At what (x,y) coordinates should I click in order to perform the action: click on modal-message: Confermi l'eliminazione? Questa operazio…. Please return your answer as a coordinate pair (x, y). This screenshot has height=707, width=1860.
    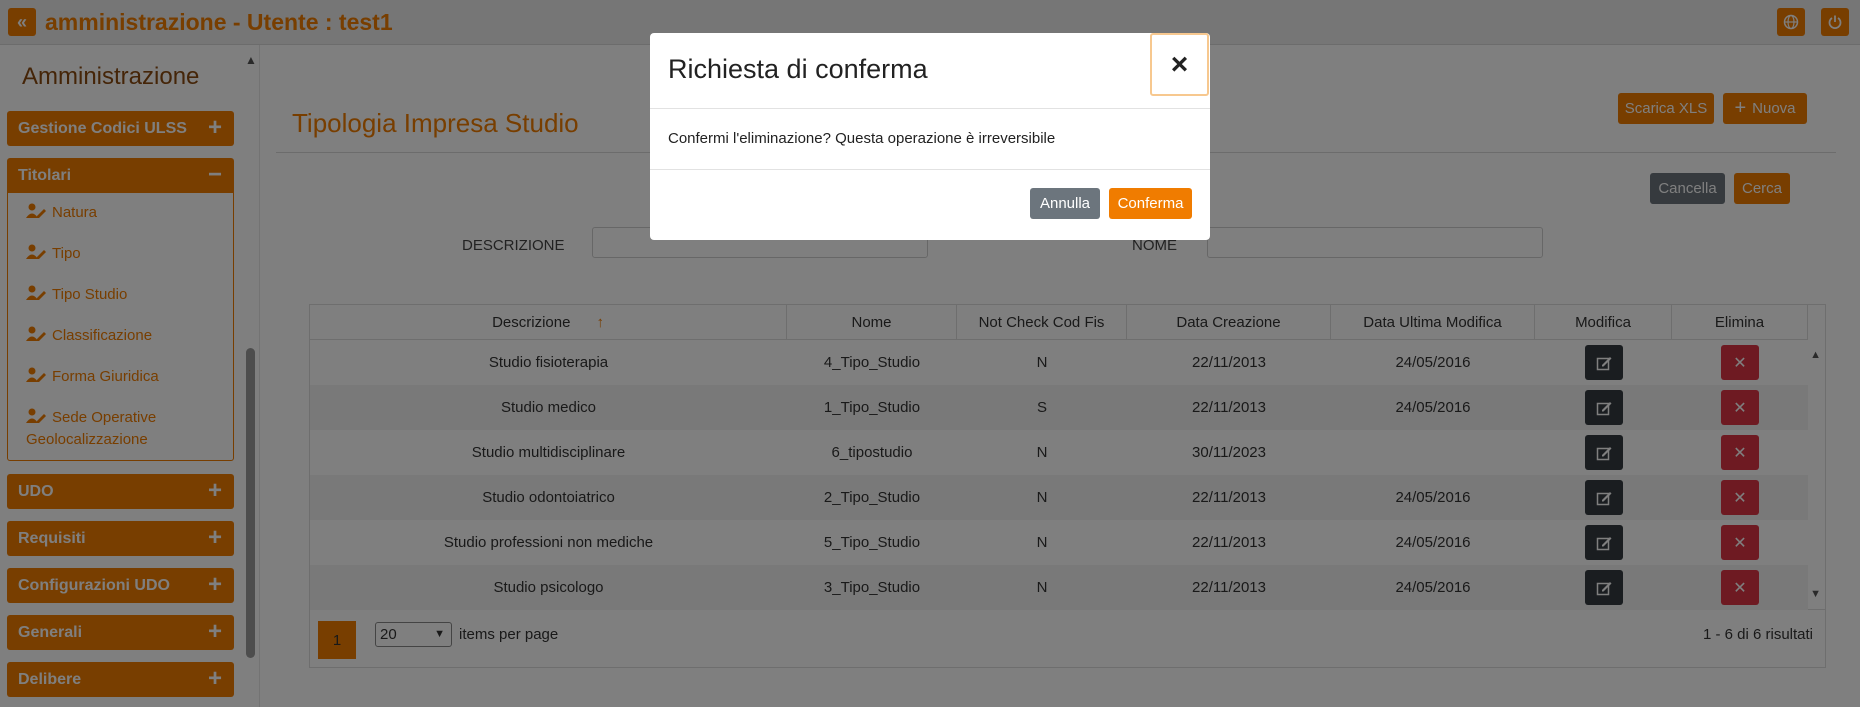
    Looking at the image, I should click on (862, 138).